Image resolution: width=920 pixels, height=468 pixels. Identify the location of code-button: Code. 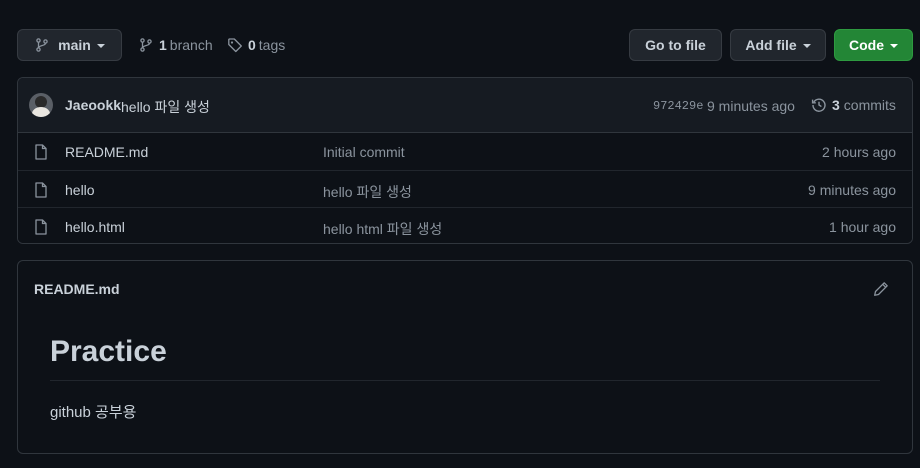
(873, 45).